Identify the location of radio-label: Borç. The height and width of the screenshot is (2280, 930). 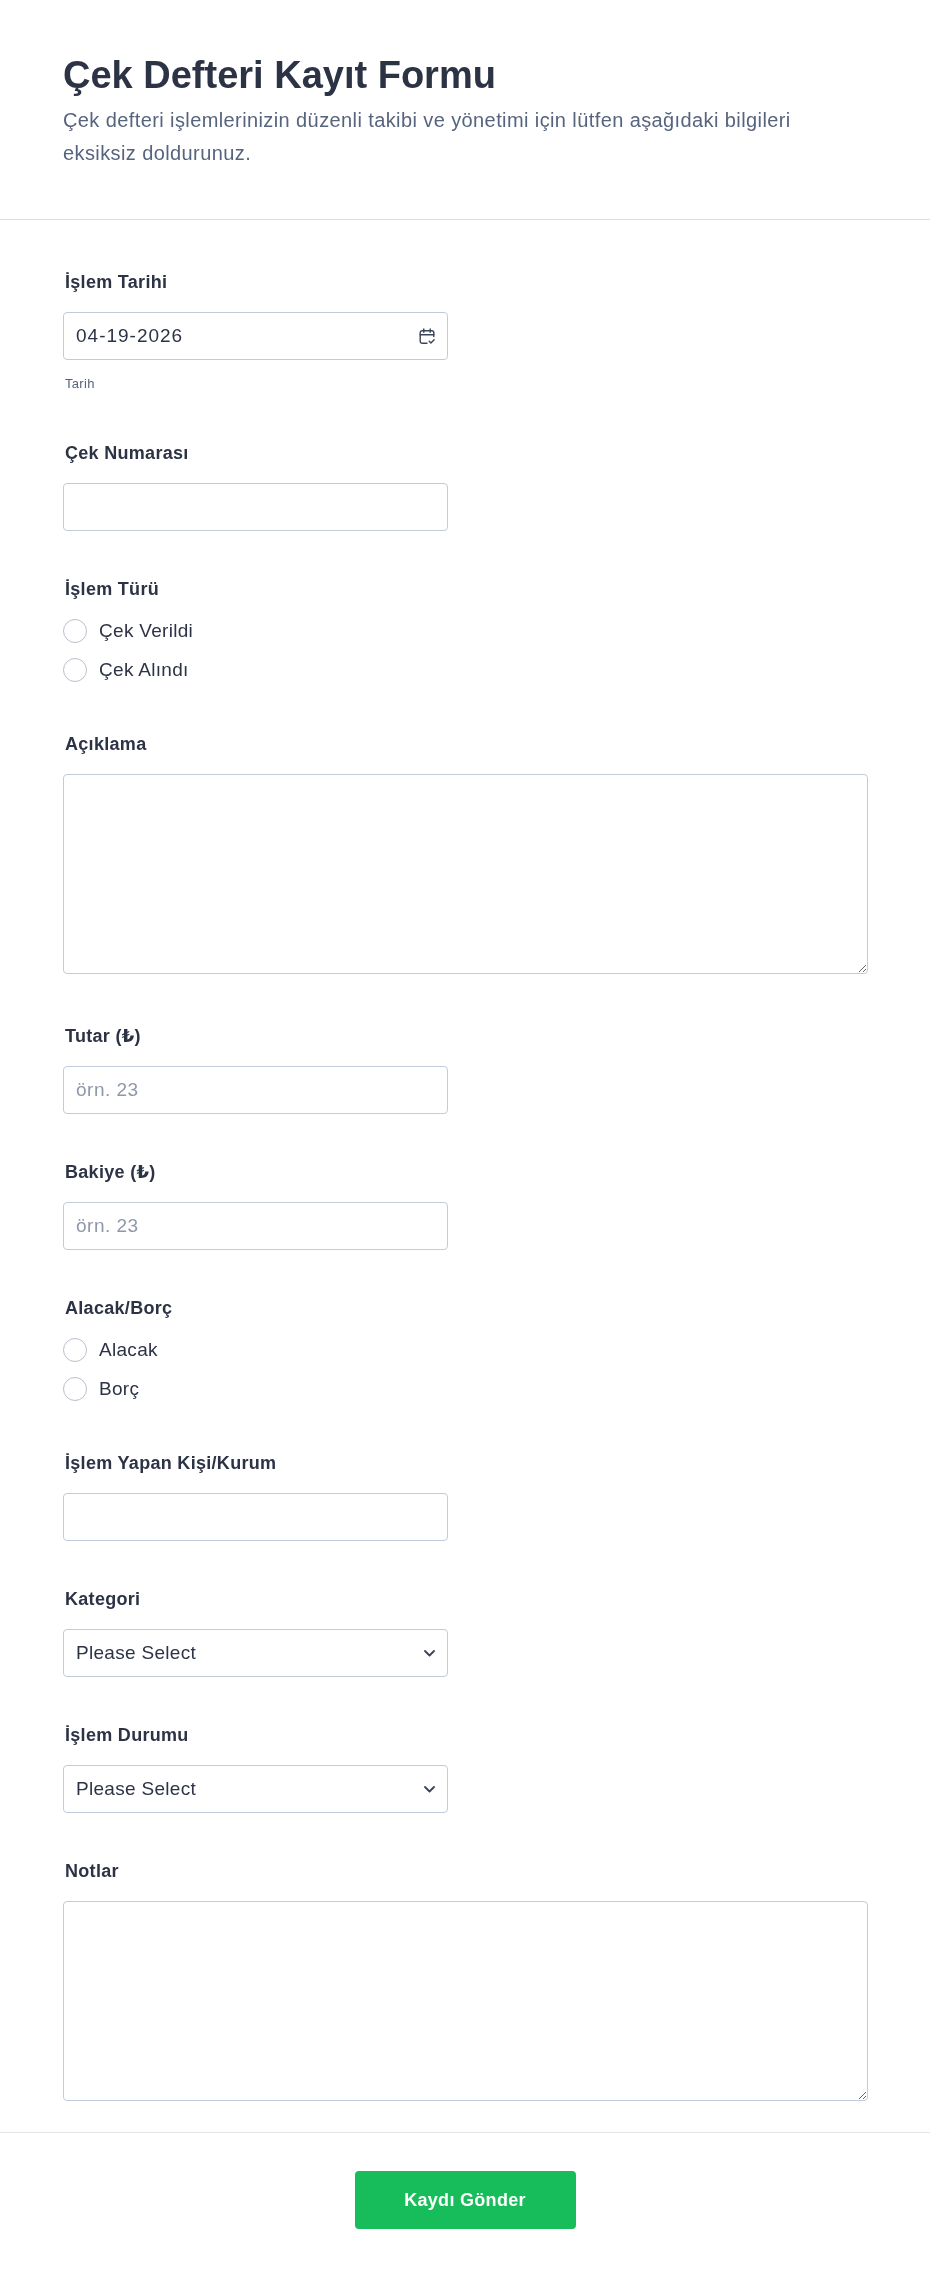
(119, 1389).